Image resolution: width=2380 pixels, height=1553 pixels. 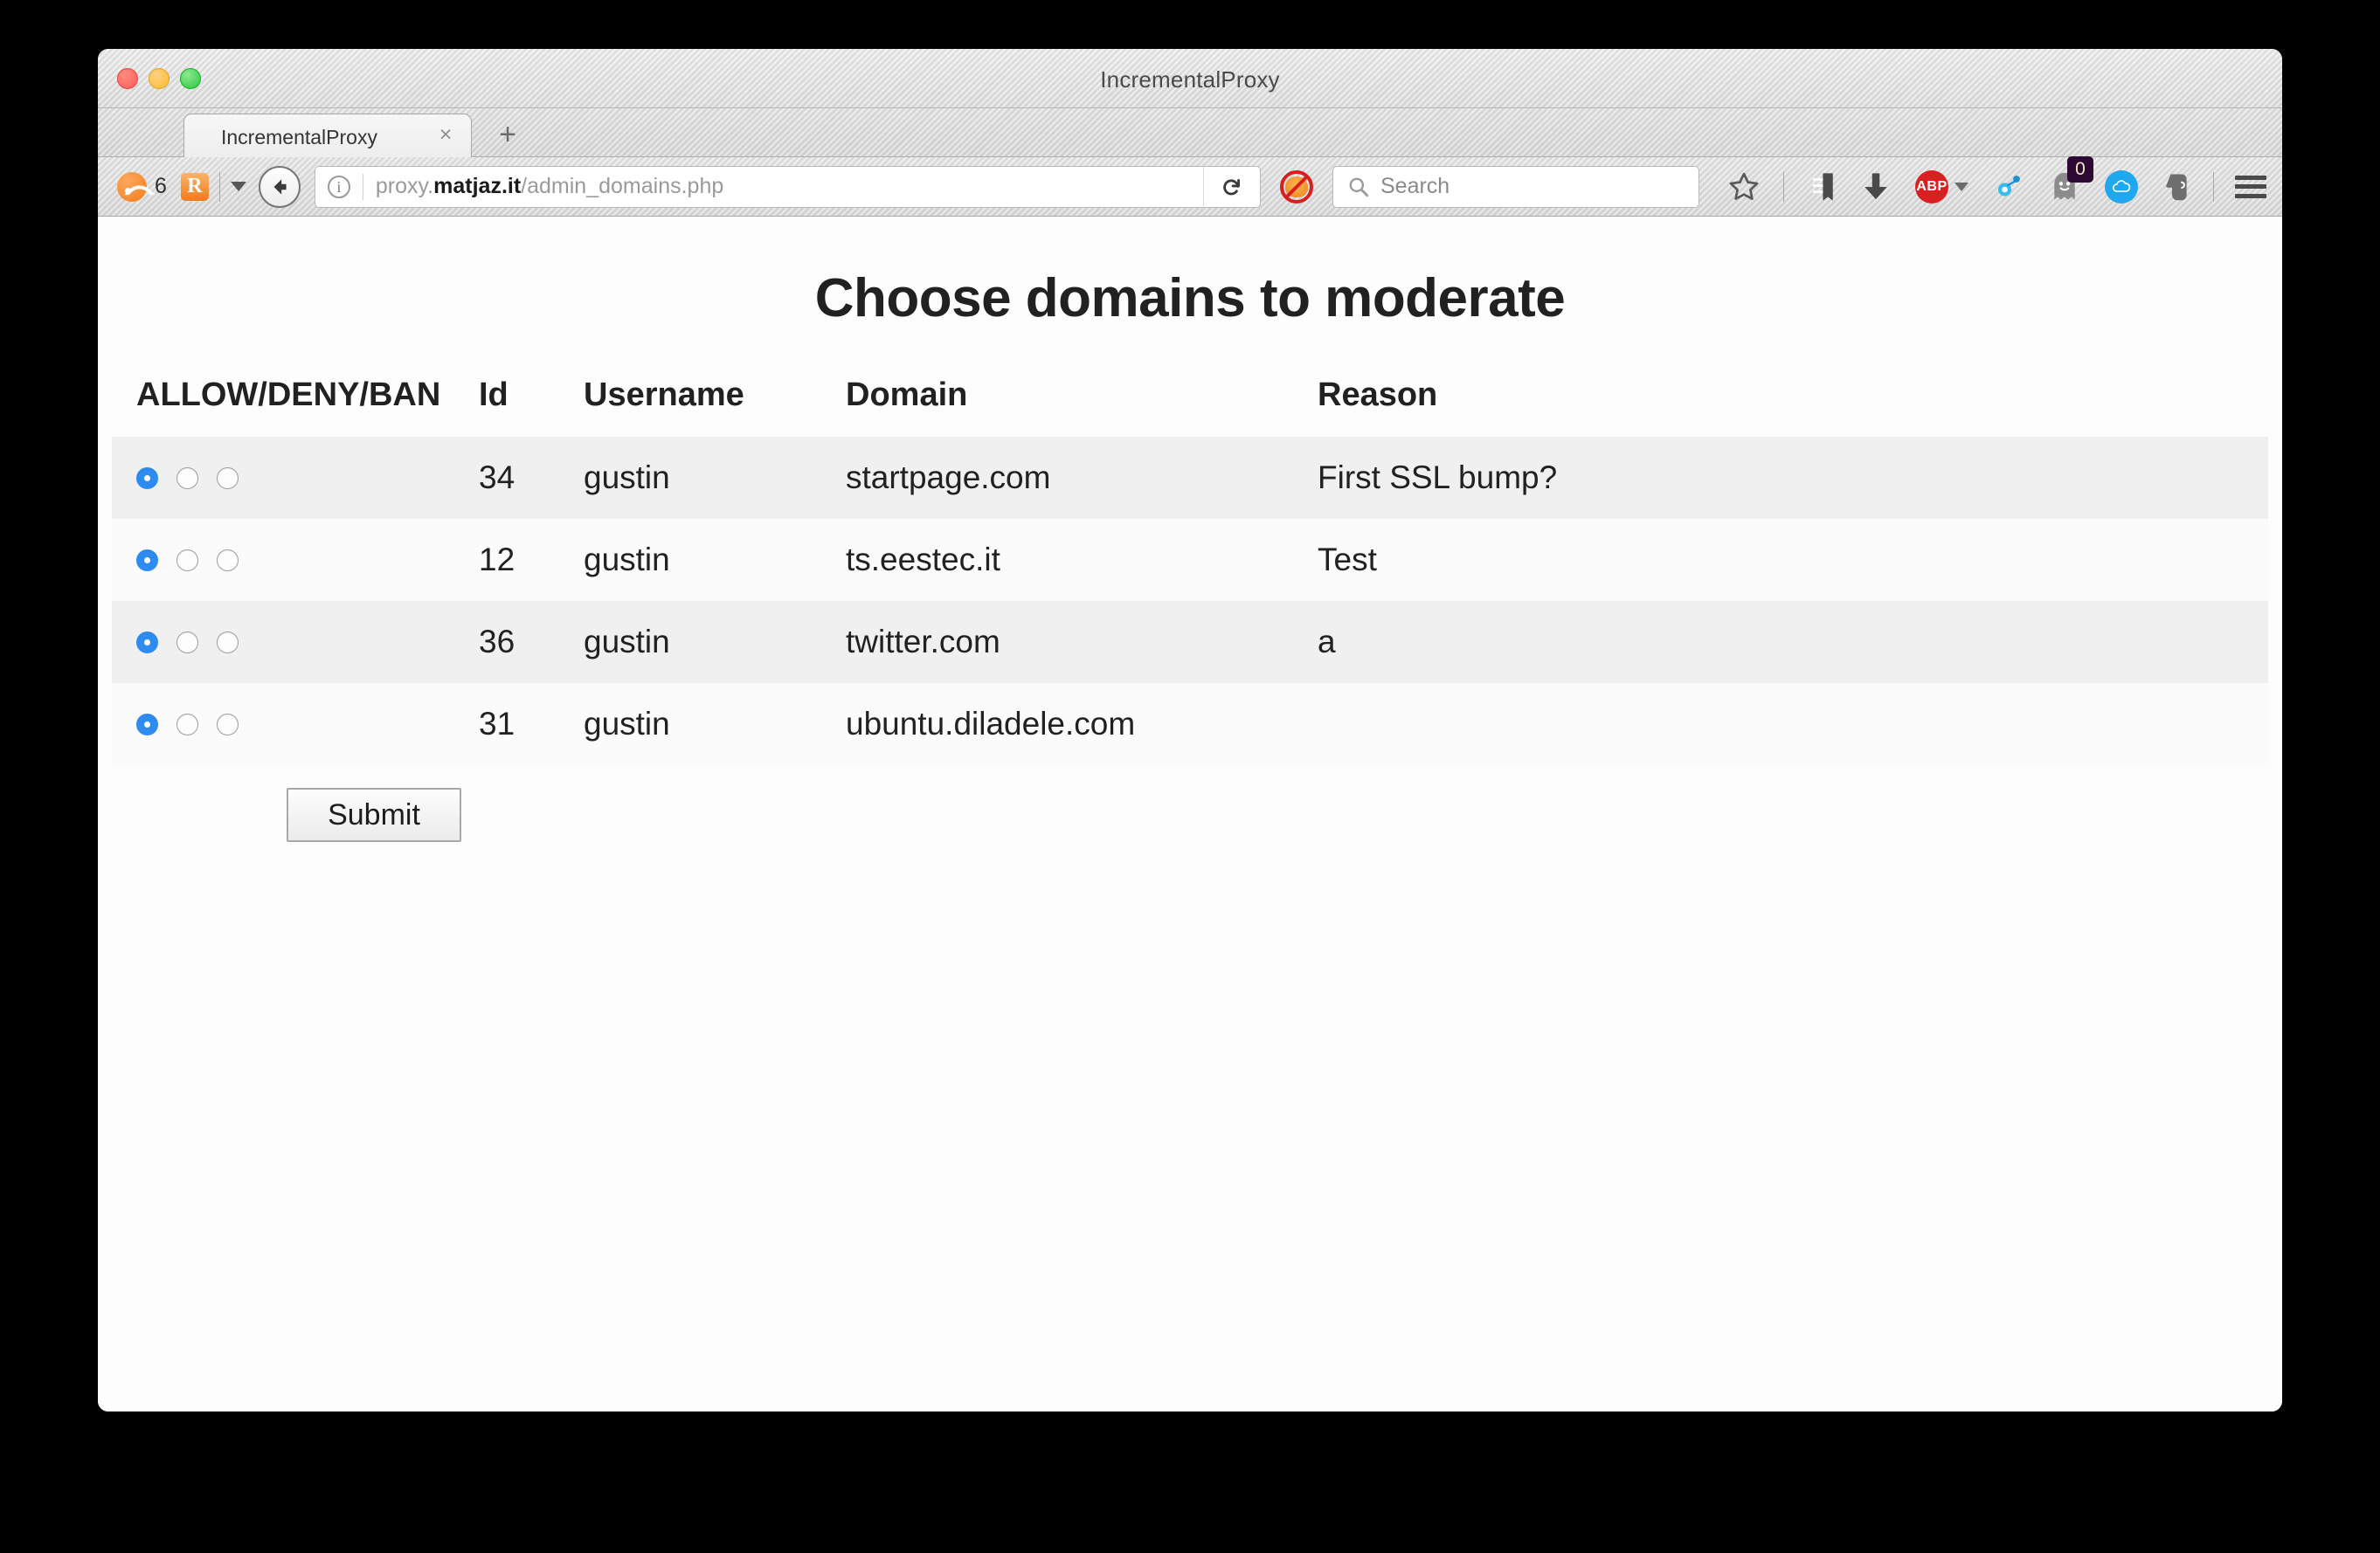 I want to click on downloads-icon, so click(x=1876, y=185).